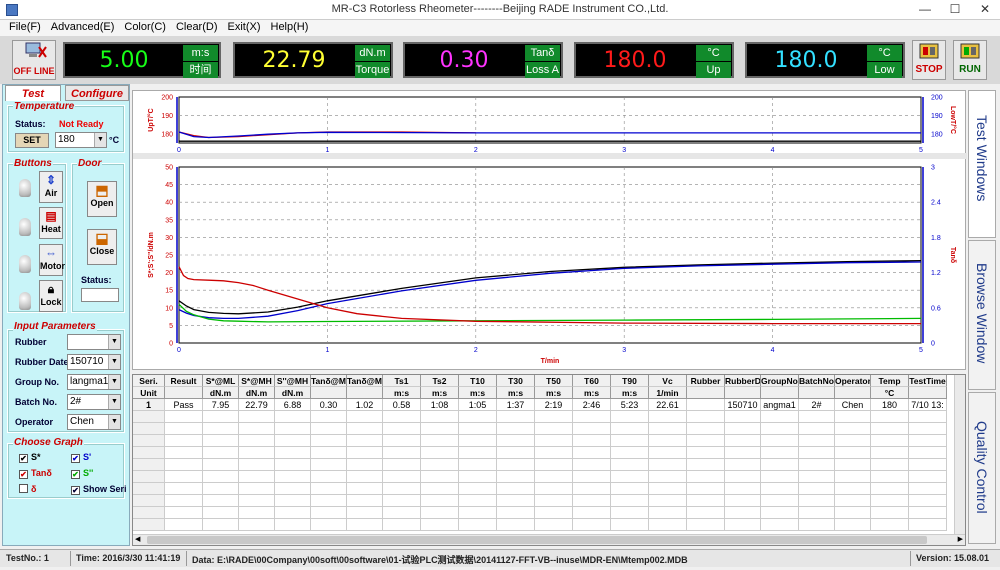 The width and height of the screenshot is (1000, 570). I want to click on table-vertical-scrollbar, so click(959, 455).